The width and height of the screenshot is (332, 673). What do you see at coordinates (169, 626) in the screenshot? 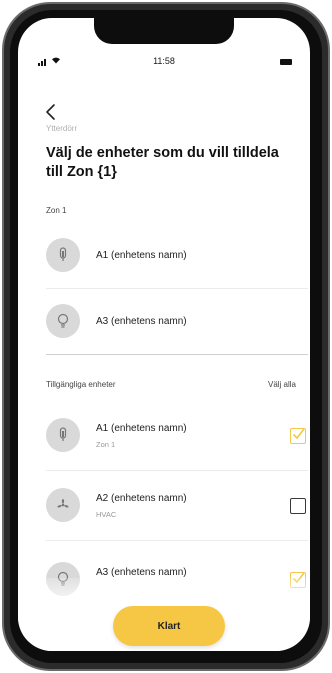
I see `done-button: Klart` at bounding box center [169, 626].